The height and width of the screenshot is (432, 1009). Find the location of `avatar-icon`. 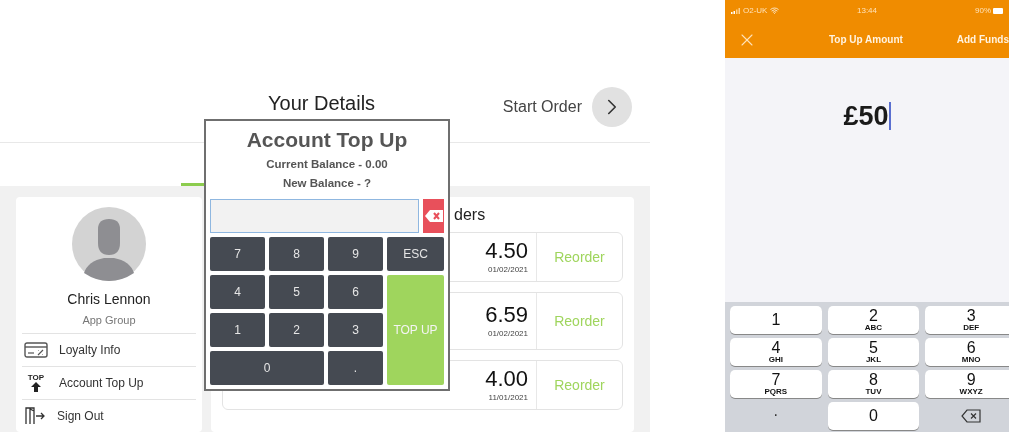

avatar-icon is located at coordinates (109, 244).